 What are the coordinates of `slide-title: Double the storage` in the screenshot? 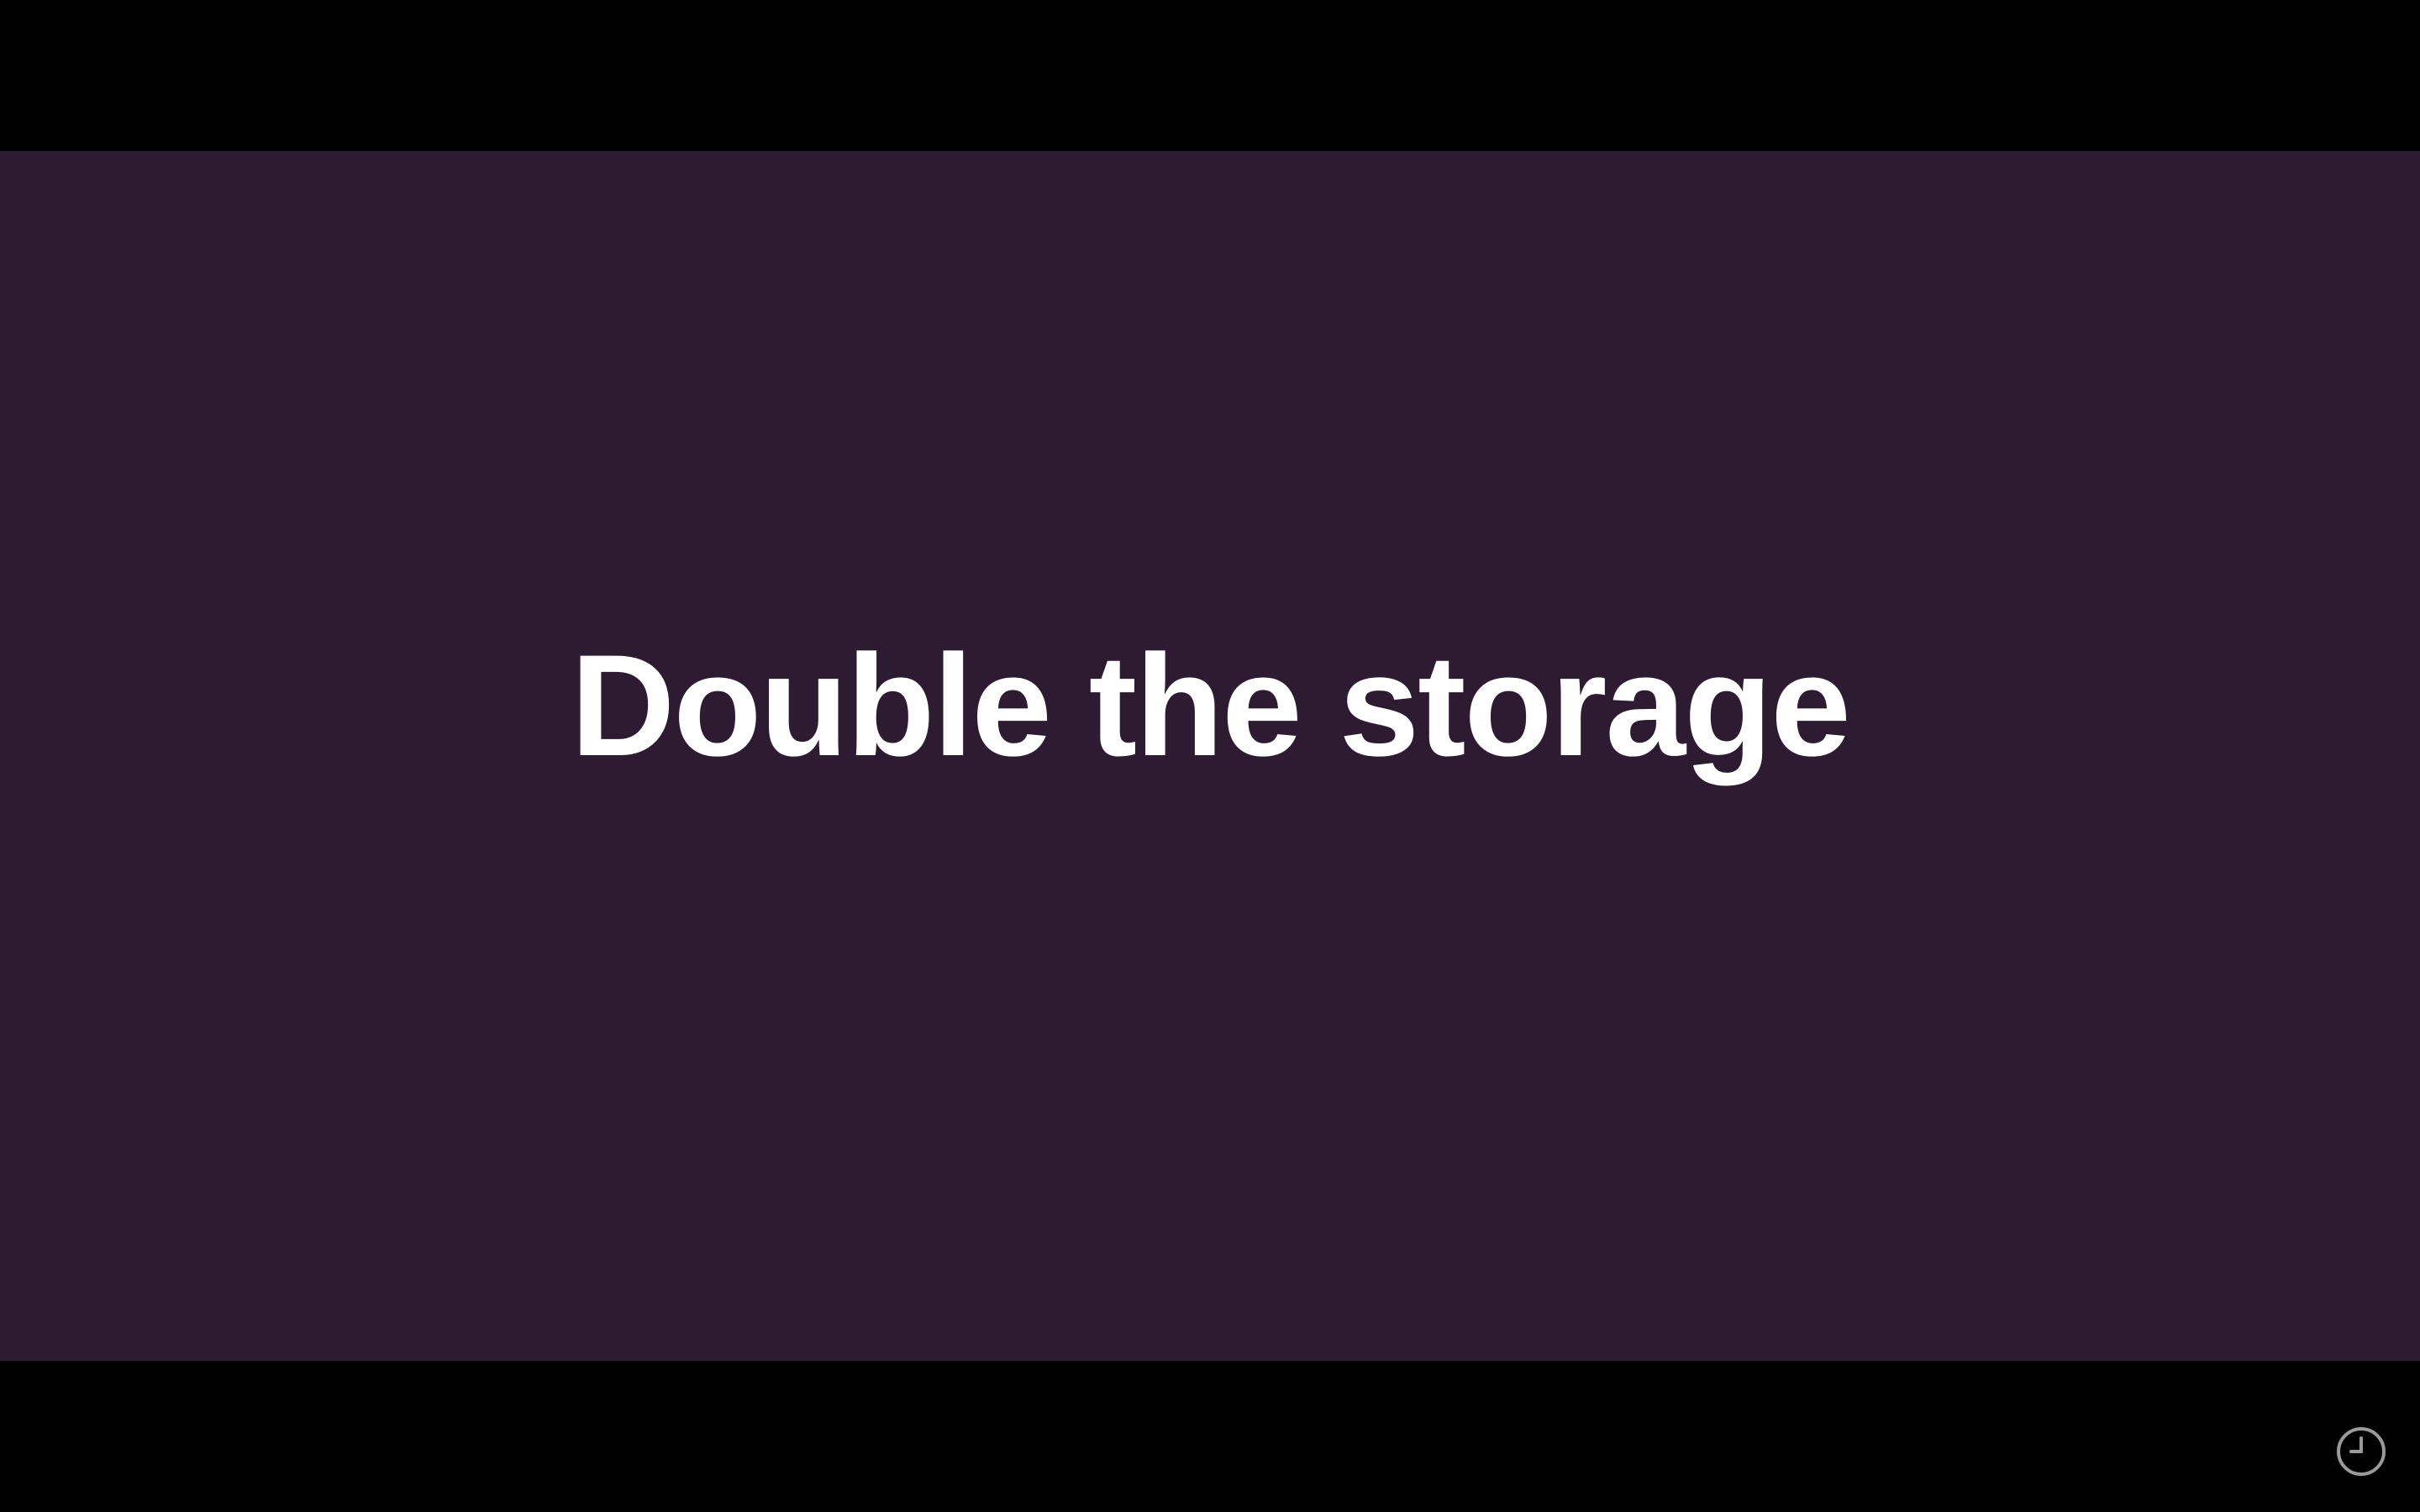 It's located at (1211, 705).